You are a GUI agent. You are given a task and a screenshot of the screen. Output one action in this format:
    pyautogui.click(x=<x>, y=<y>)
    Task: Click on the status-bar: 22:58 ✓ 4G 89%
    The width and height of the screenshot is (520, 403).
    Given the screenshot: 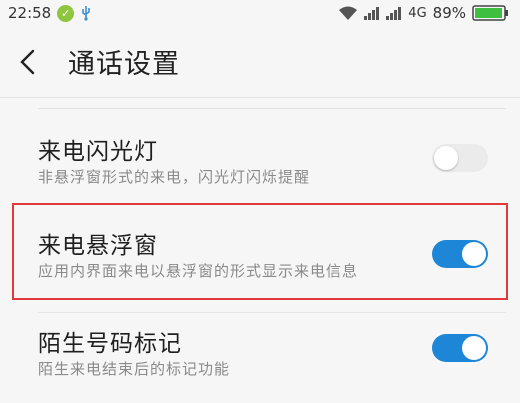 What is the action you would take?
    pyautogui.click(x=260, y=13)
    